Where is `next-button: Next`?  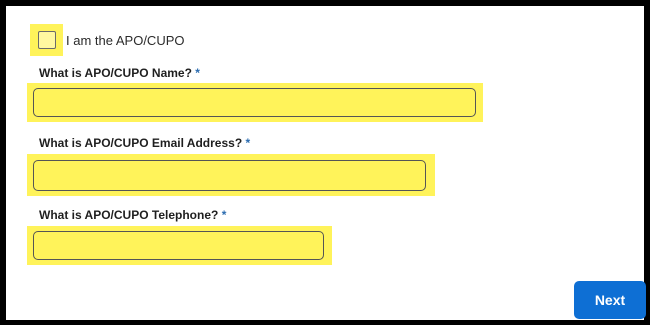
next-button: Next is located at coordinates (610, 300).